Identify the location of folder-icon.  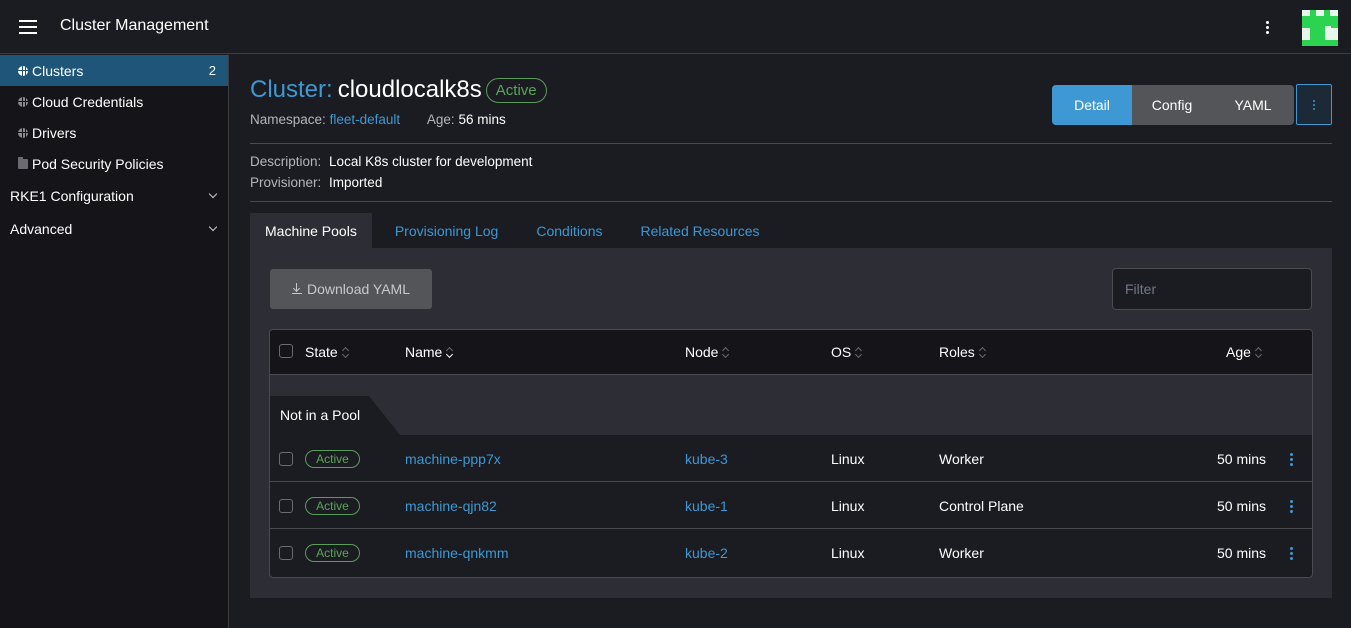
(23, 163).